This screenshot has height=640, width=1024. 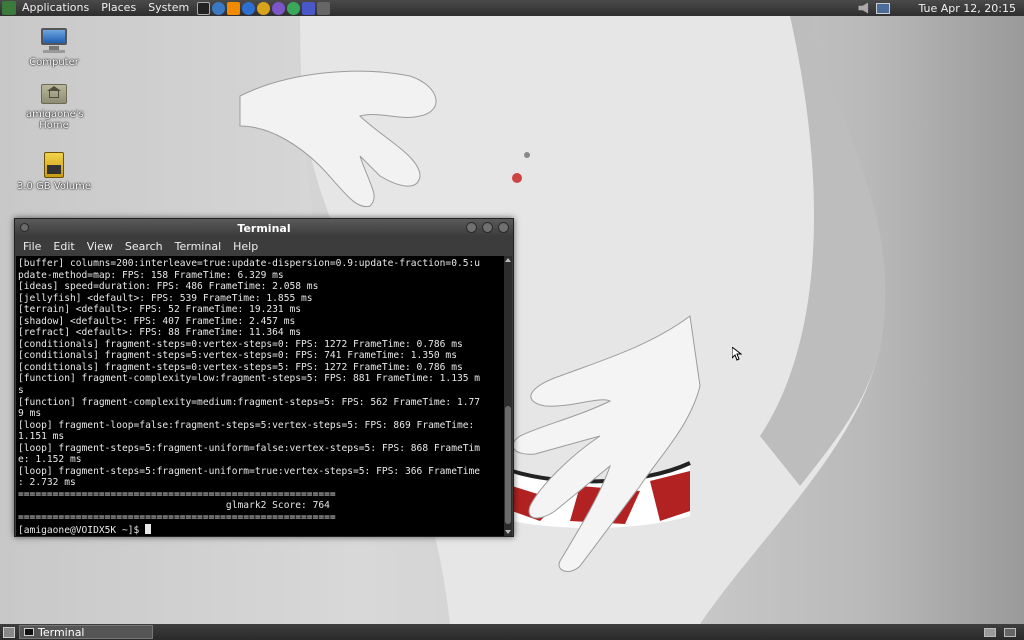 What do you see at coordinates (503, 227) in the screenshot?
I see `close-button` at bounding box center [503, 227].